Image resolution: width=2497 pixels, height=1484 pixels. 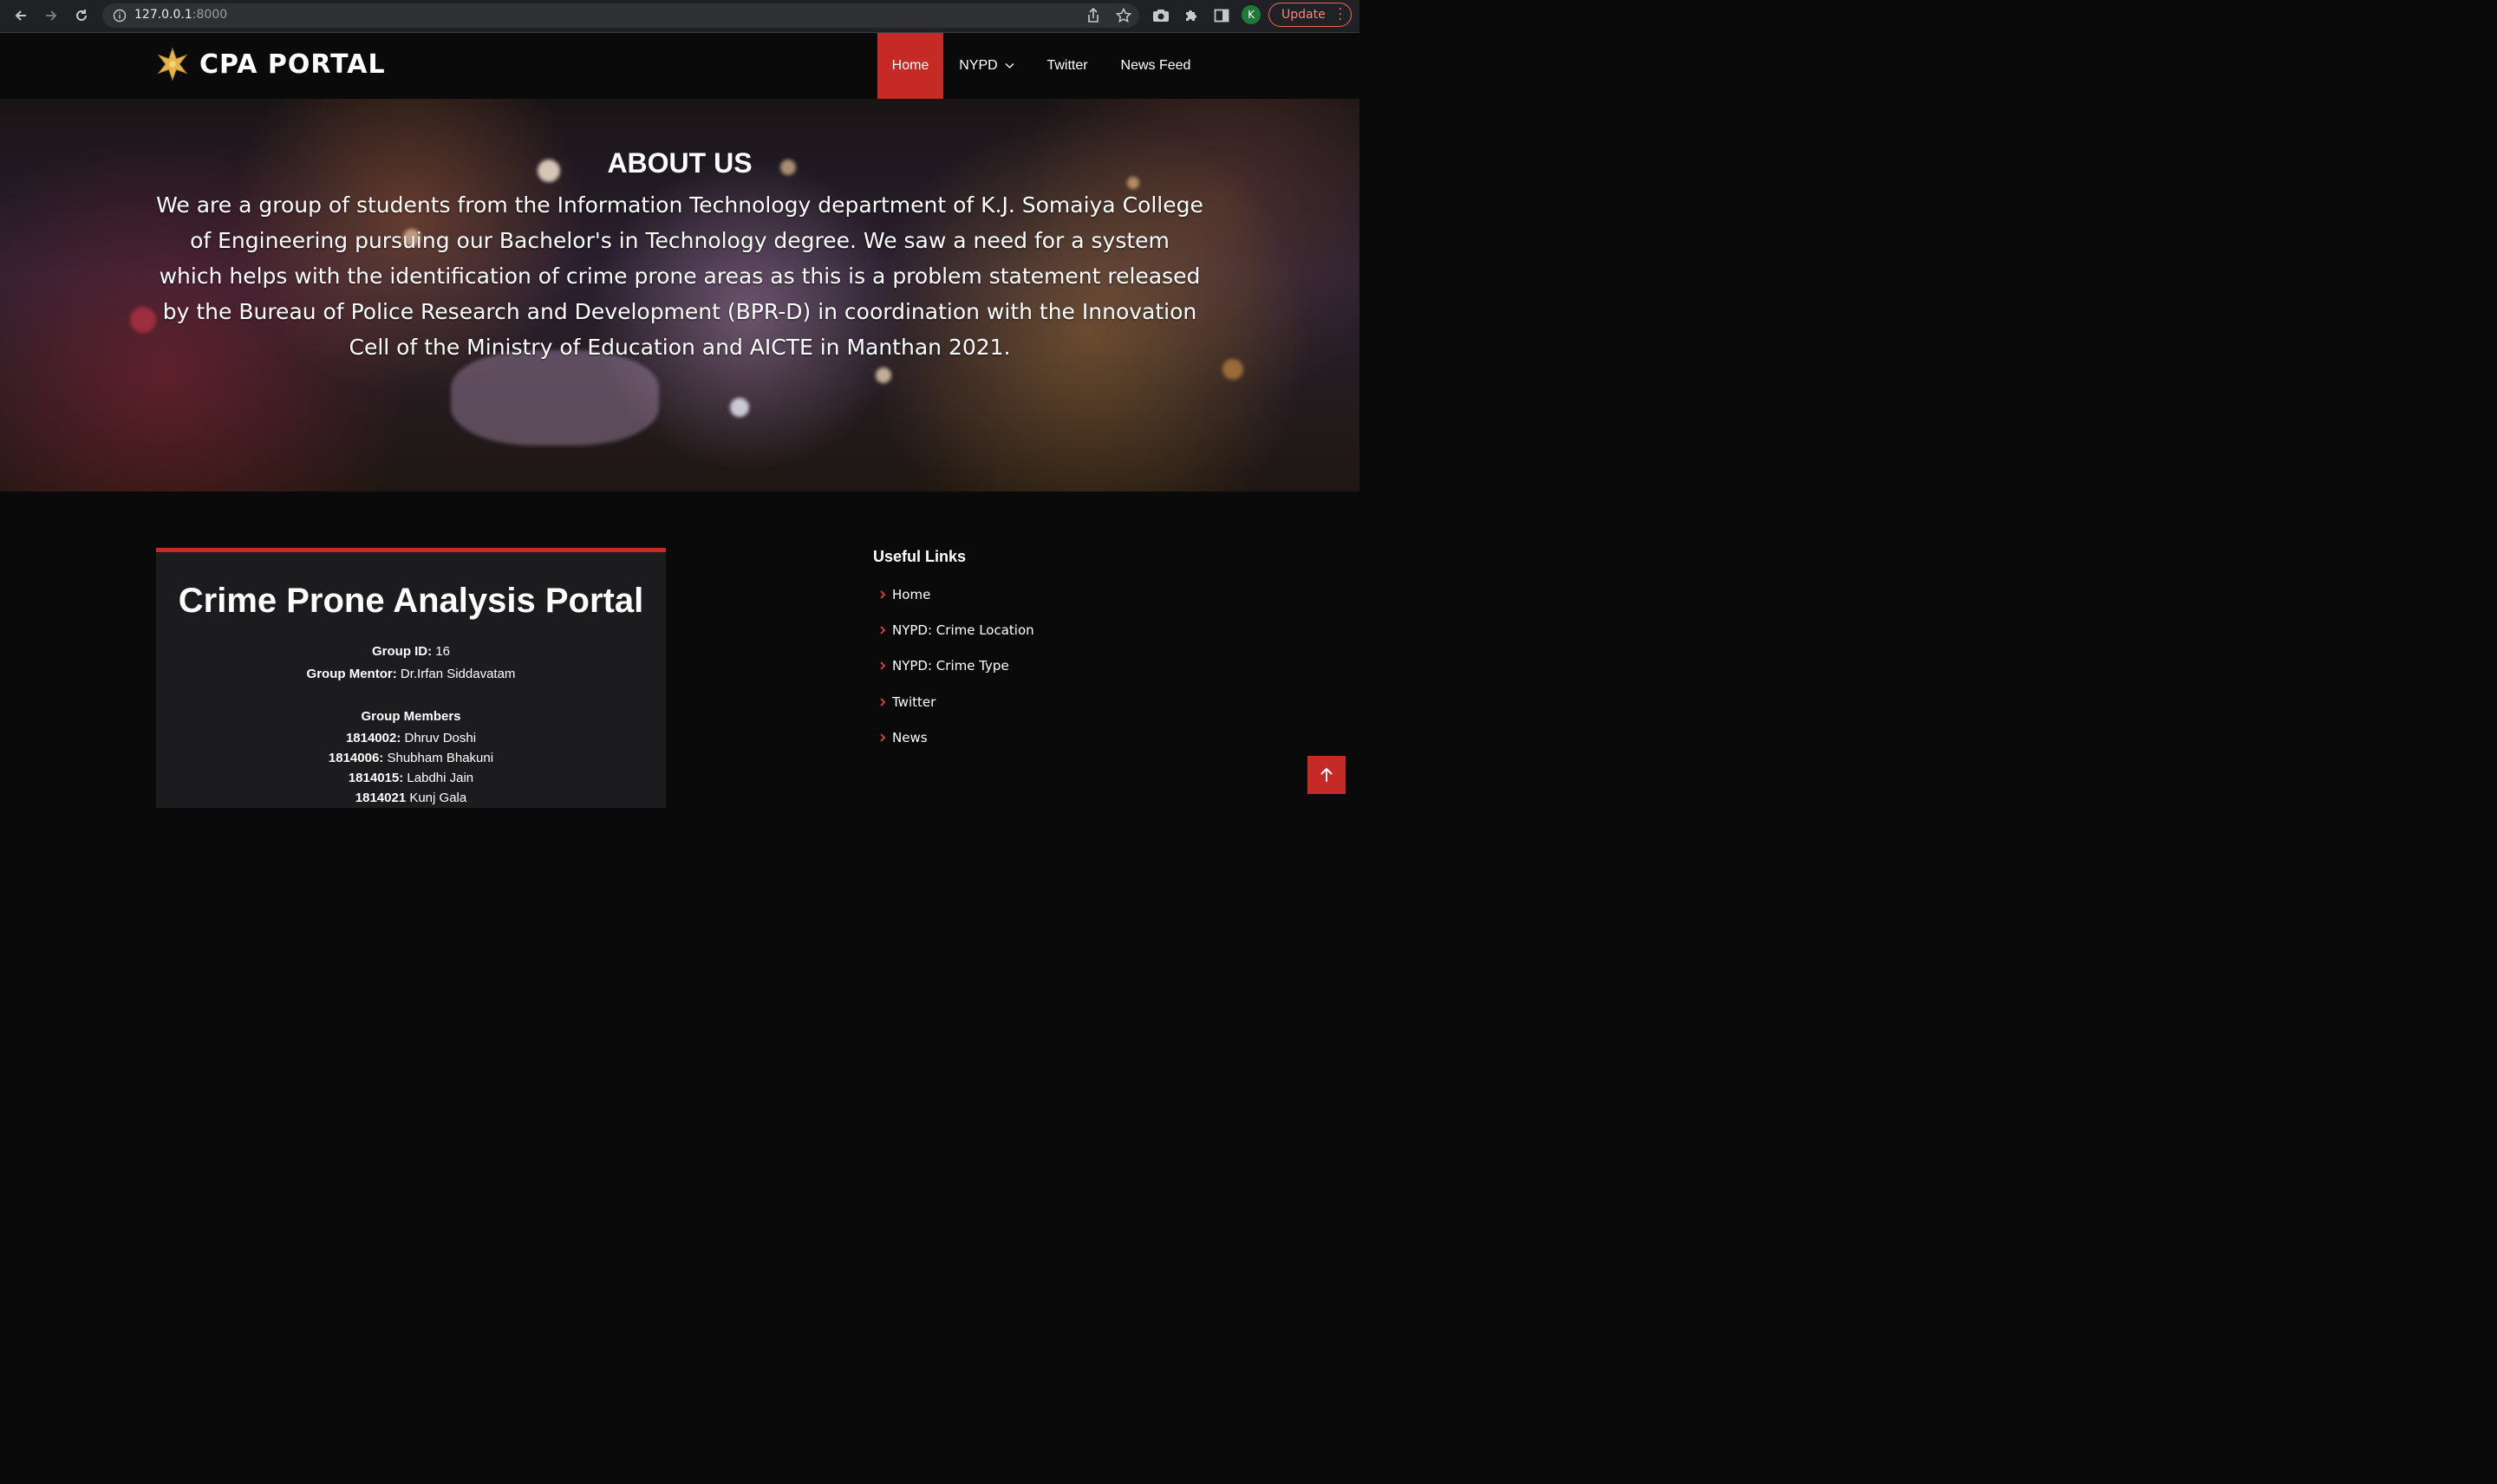 I want to click on member-row: 1814021 Kunj Gala, so click(x=411, y=798).